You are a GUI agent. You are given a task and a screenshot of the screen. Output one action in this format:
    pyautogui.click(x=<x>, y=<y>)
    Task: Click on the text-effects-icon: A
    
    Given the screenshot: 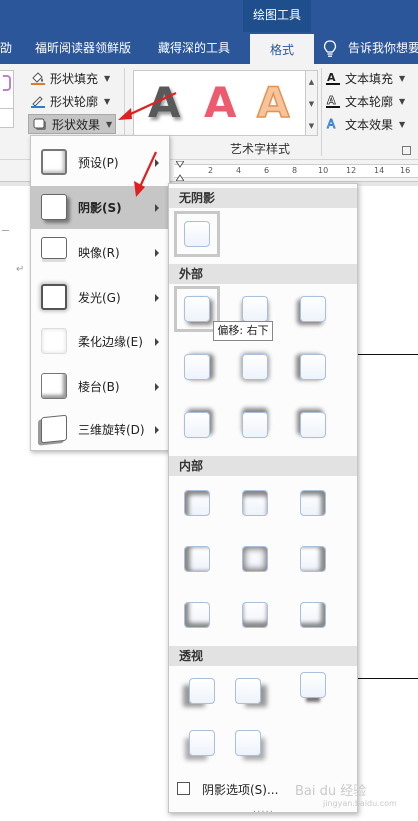 What is the action you would take?
    pyautogui.click(x=333, y=124)
    